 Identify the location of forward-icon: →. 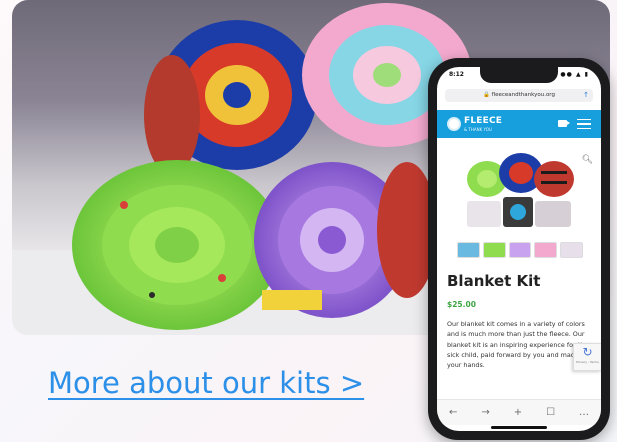
(485, 412).